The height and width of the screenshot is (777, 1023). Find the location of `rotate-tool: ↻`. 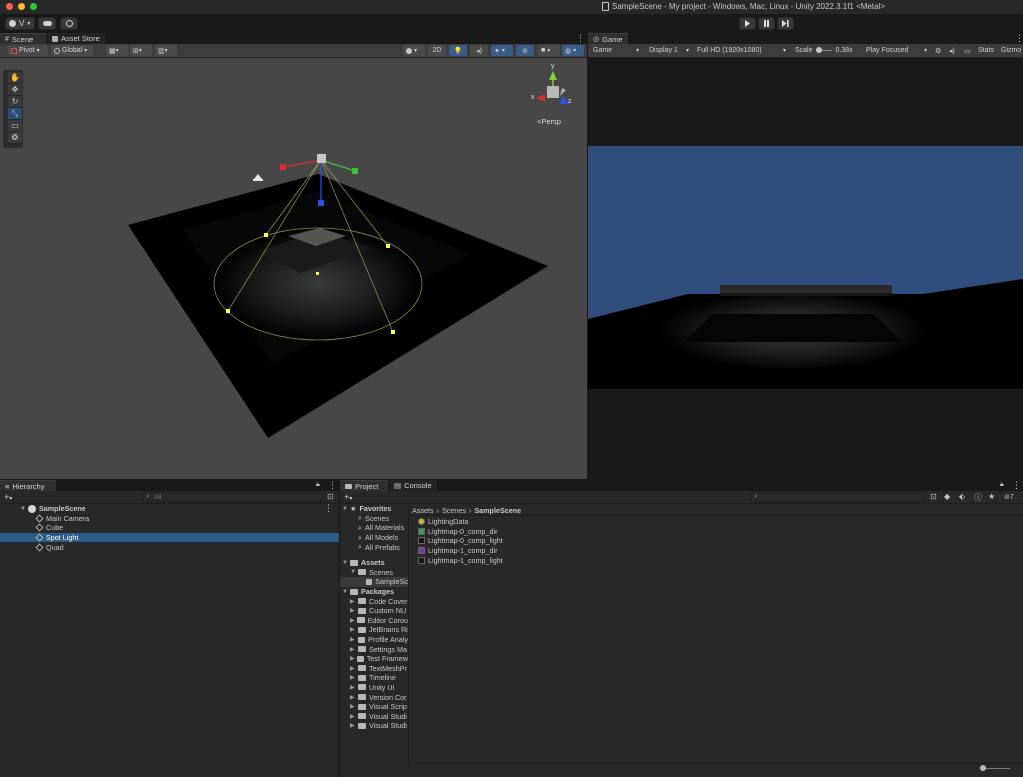

rotate-tool: ↻ is located at coordinates (15, 102).